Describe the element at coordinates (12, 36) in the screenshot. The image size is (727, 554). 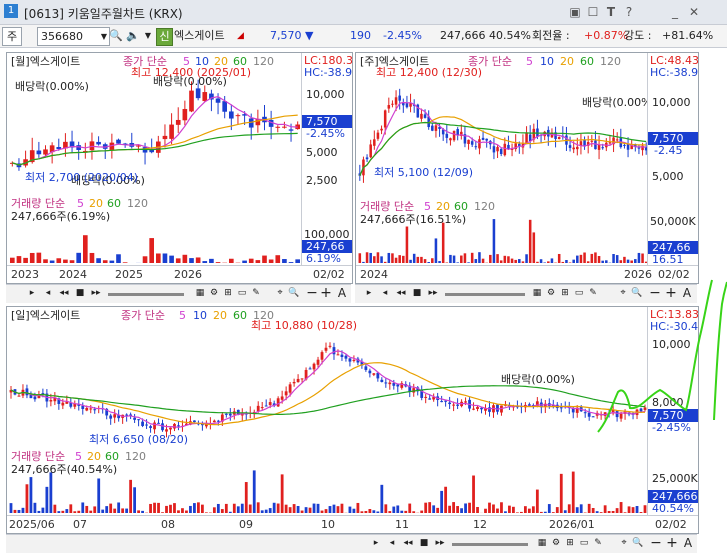
I see `market-select: 주` at that location.